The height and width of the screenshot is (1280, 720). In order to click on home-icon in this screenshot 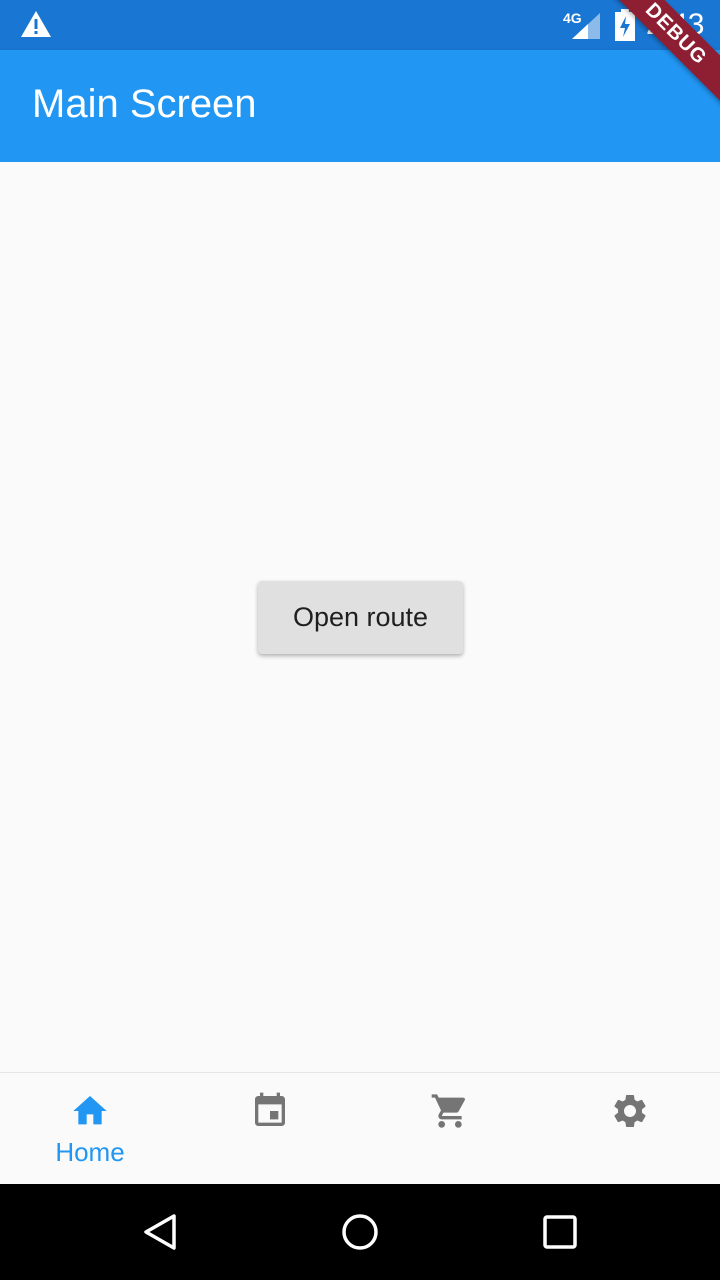, I will do `click(90, 1110)`.